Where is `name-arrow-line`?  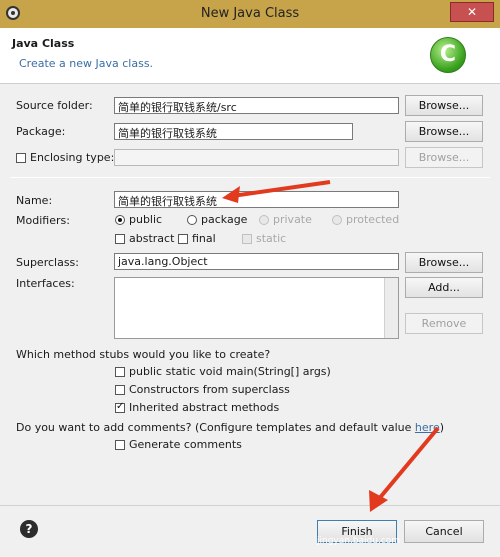
name-arrow-line is located at coordinates (281, 189).